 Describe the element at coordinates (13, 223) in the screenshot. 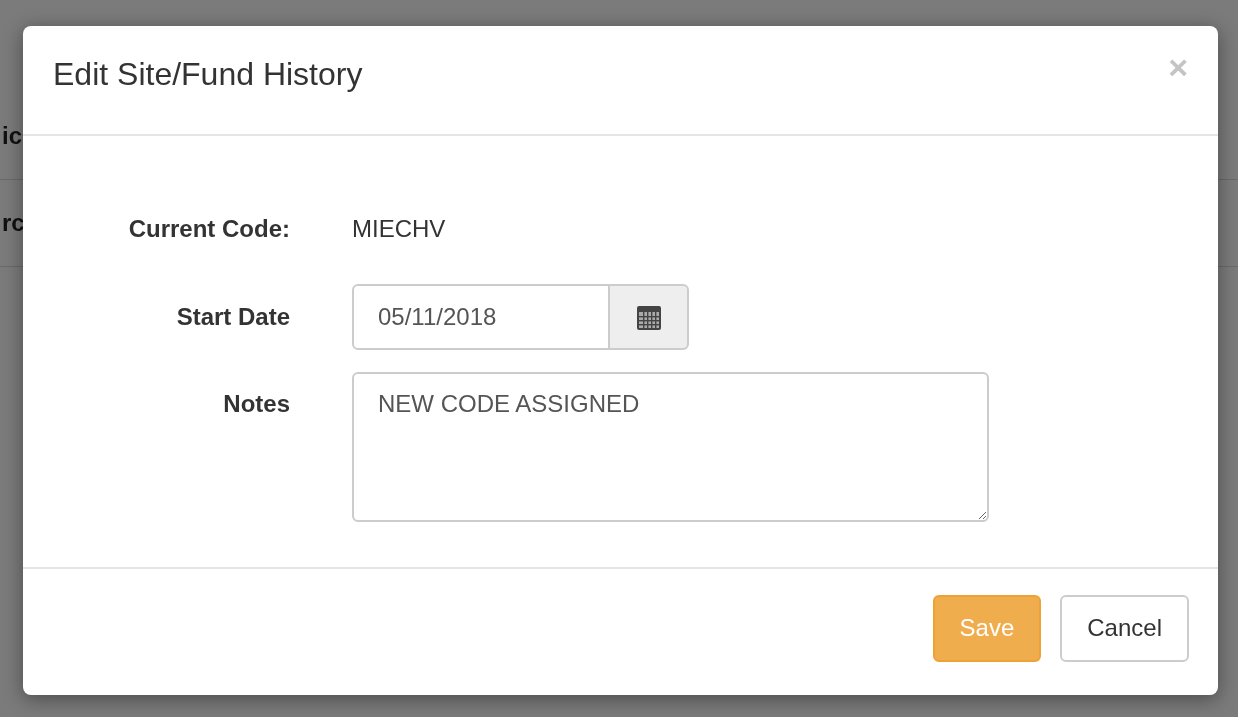

I see `background-text: rc` at that location.